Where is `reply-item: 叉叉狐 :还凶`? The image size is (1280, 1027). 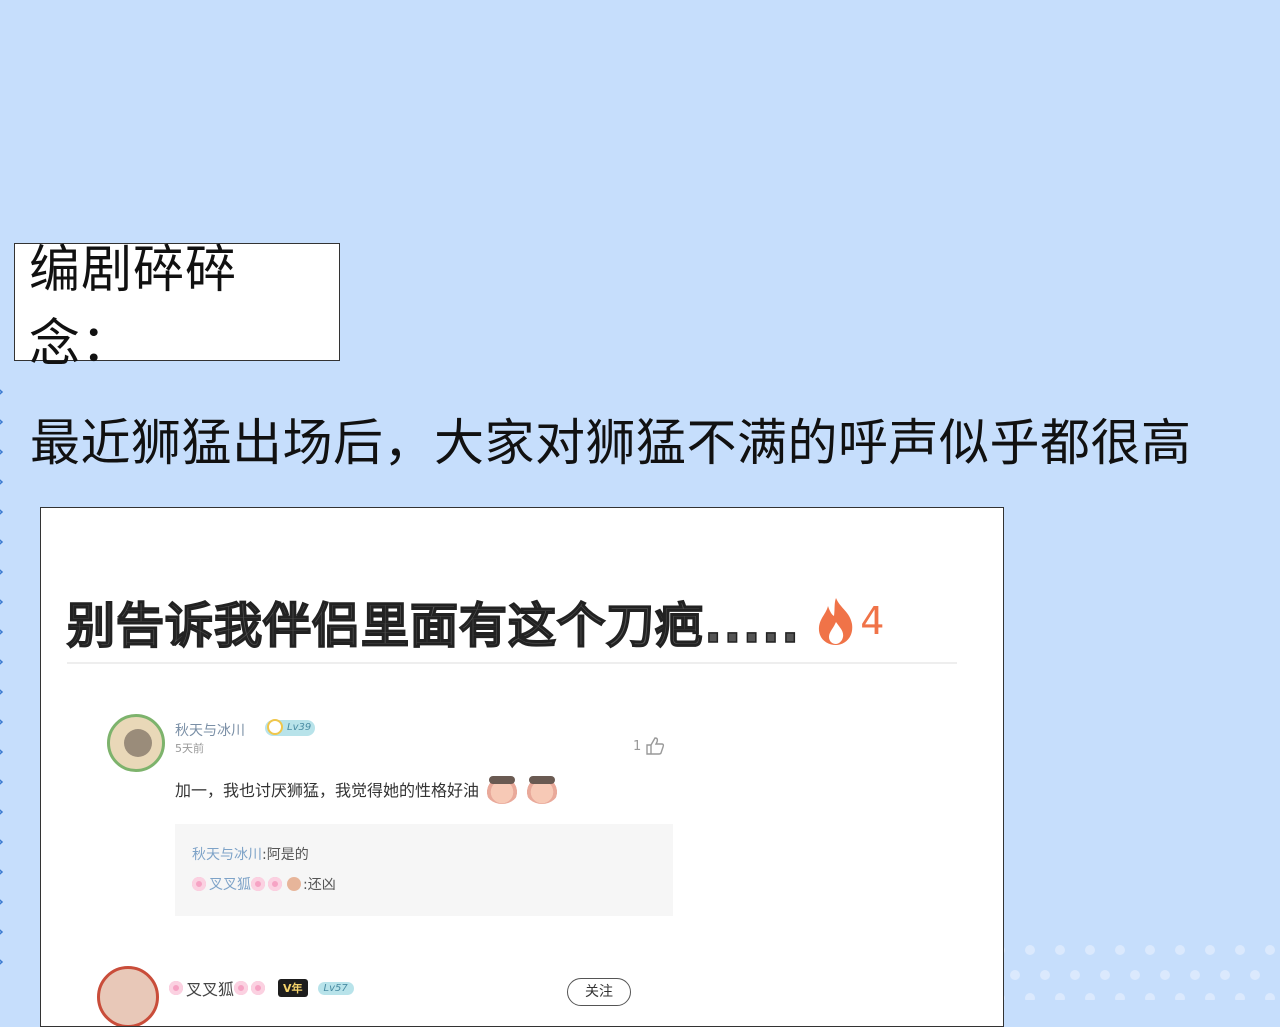 reply-item: 叉叉狐 :还凶 is located at coordinates (264, 884).